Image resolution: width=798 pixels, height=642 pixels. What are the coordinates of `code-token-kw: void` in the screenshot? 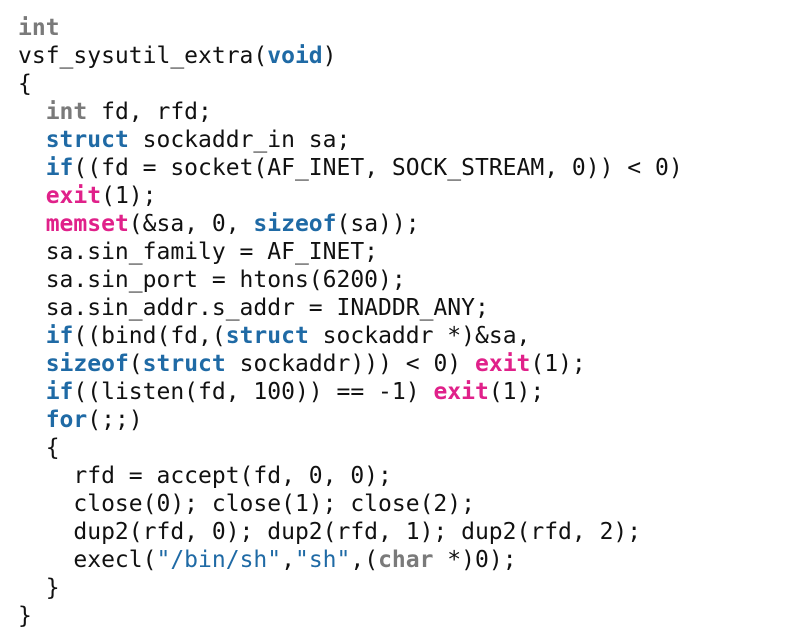 It's located at (295, 56).